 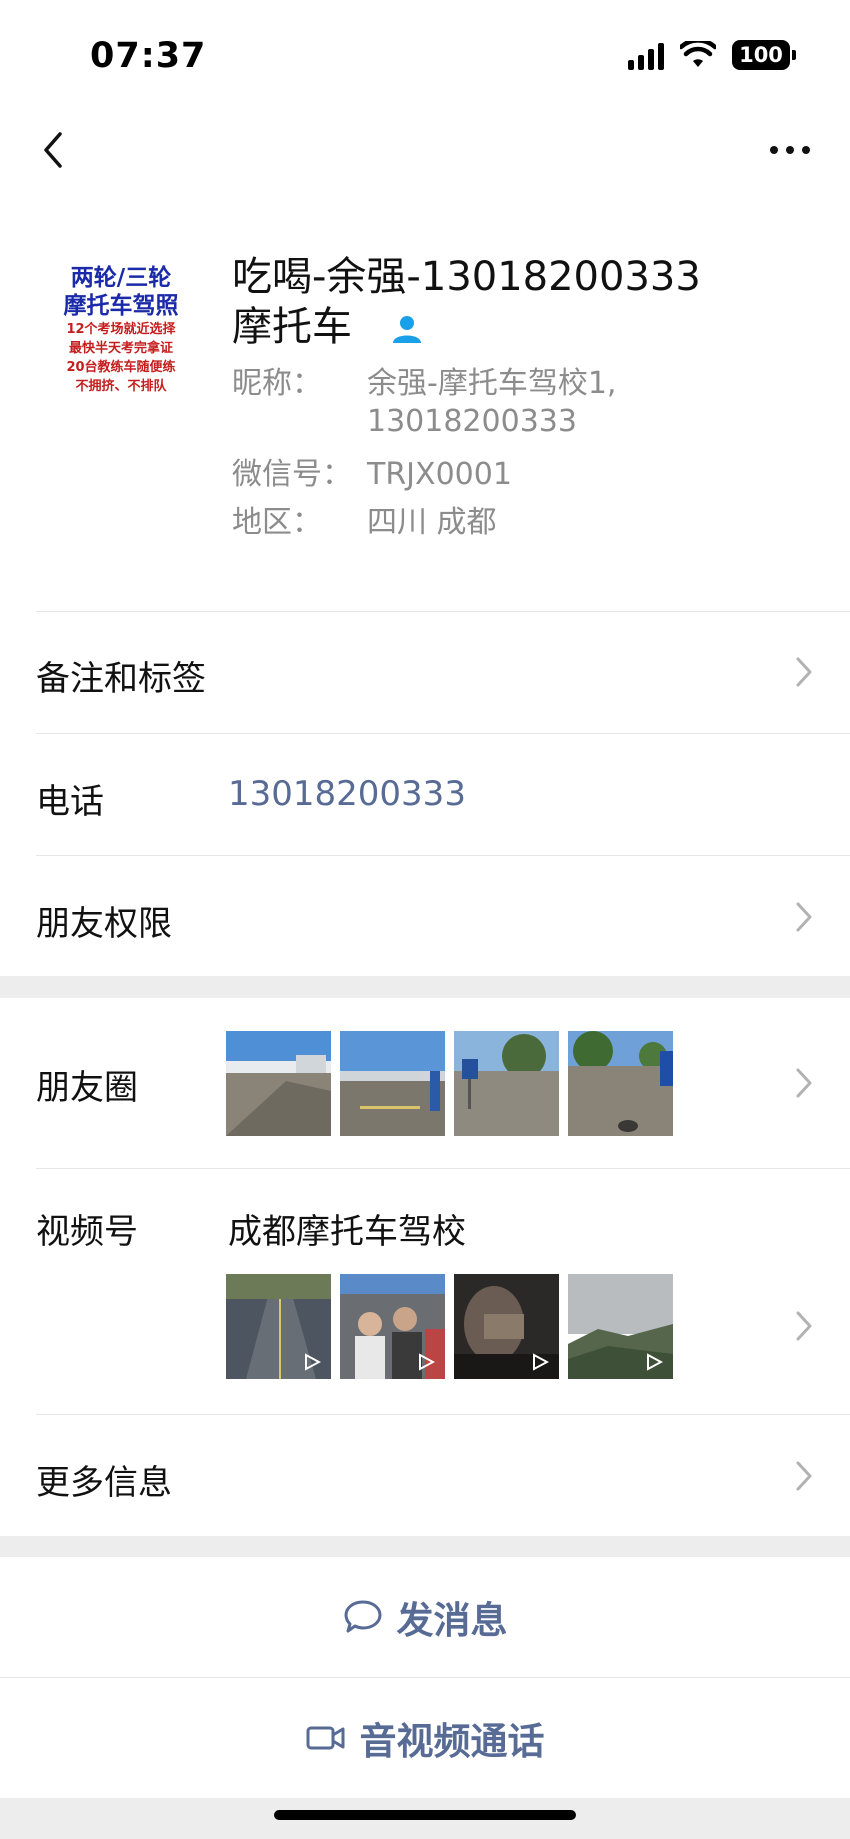 I want to click on more-info-row: 更多信息, so click(x=425, y=1475).